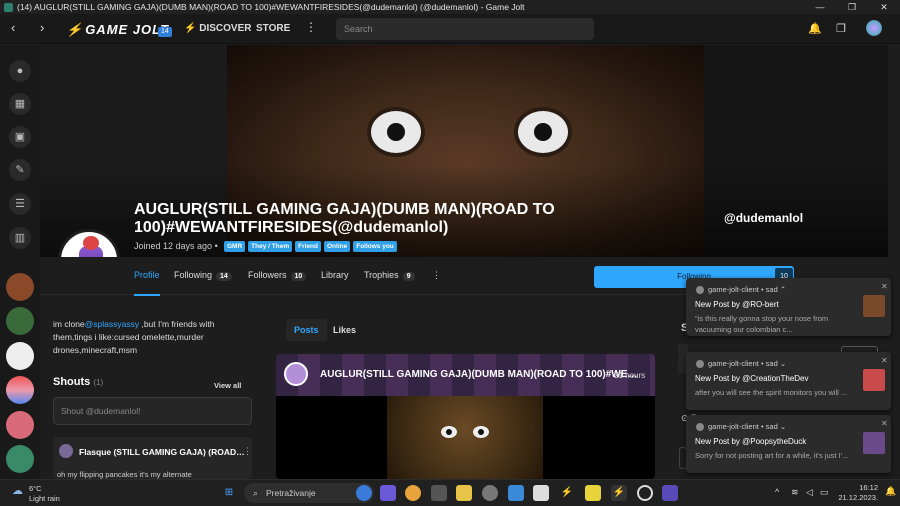 The height and width of the screenshot is (506, 900). Describe the element at coordinates (20, 238) in the screenshot. I see `library-icon: ▥` at that location.